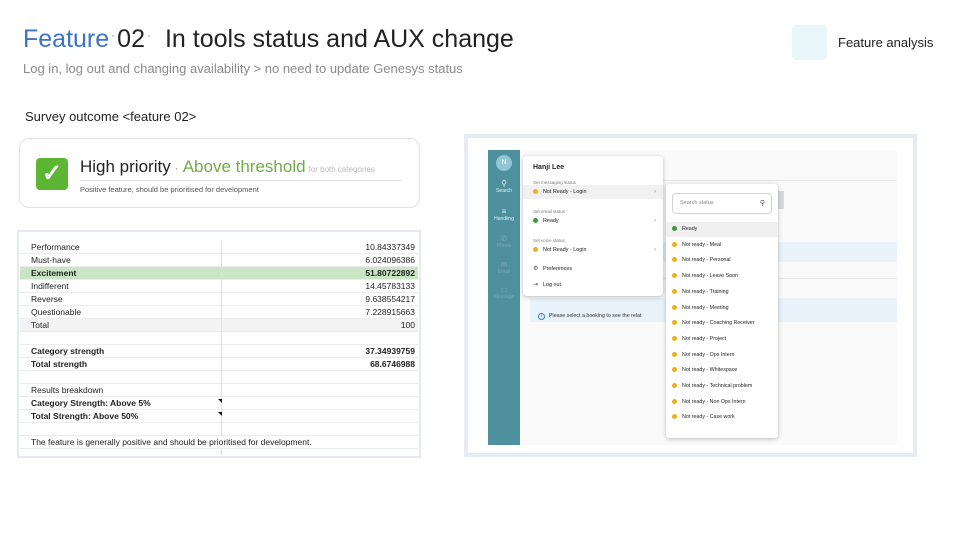 The width and height of the screenshot is (960, 540). I want to click on table-row: Category Strength: Above 5%, so click(219, 403).